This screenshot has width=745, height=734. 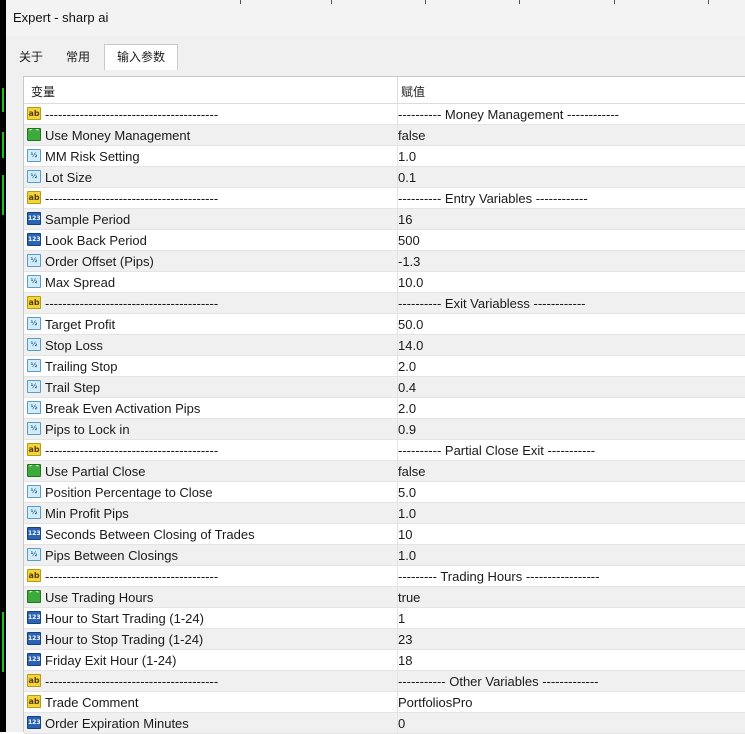 I want to click on variable-value: 10, so click(x=405, y=534).